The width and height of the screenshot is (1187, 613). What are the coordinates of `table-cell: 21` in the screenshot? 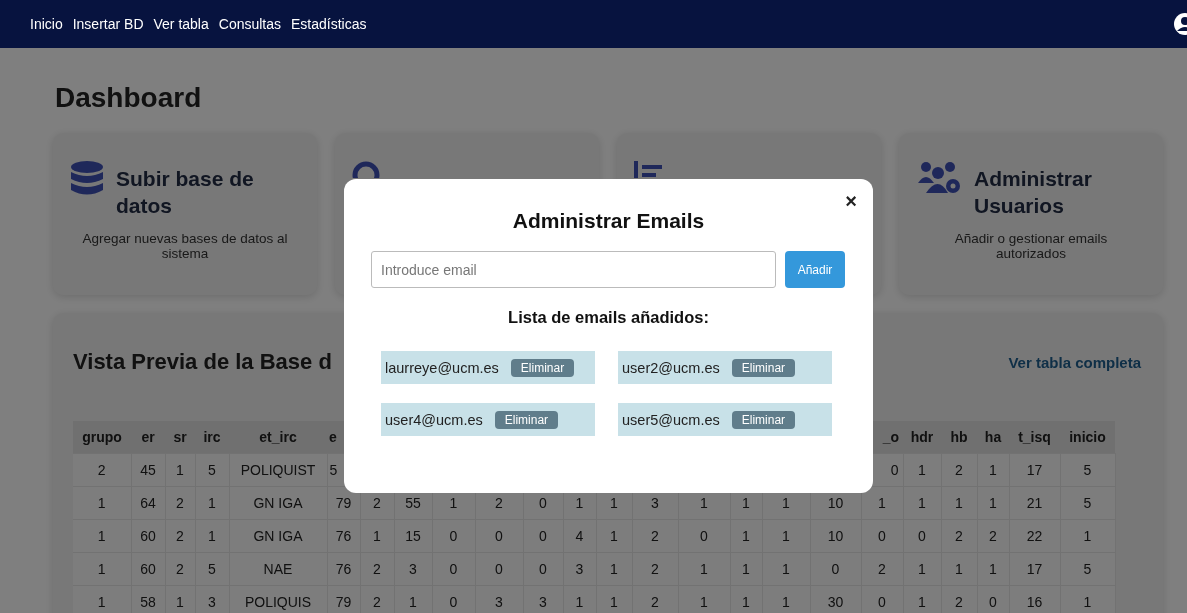 It's located at (1034, 503).